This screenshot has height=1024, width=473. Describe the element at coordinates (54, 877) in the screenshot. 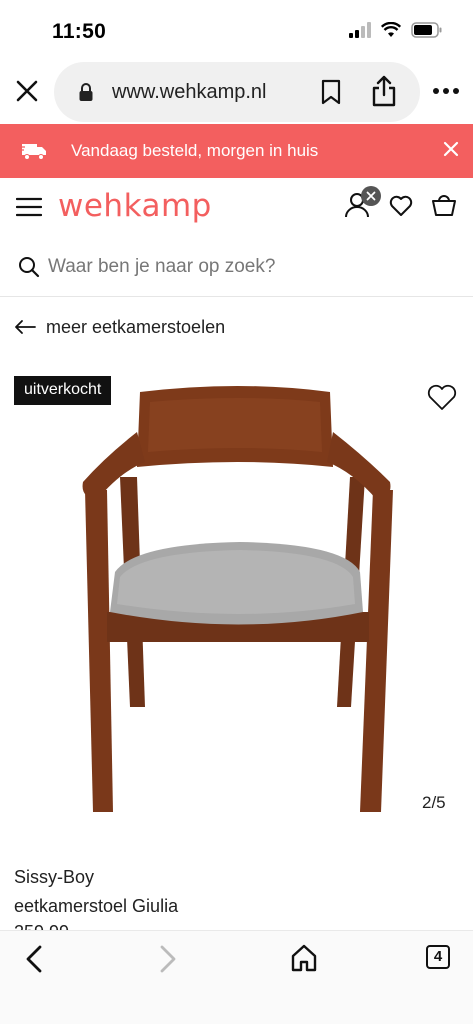

I see `product-brand: Sissy-Boy` at that location.